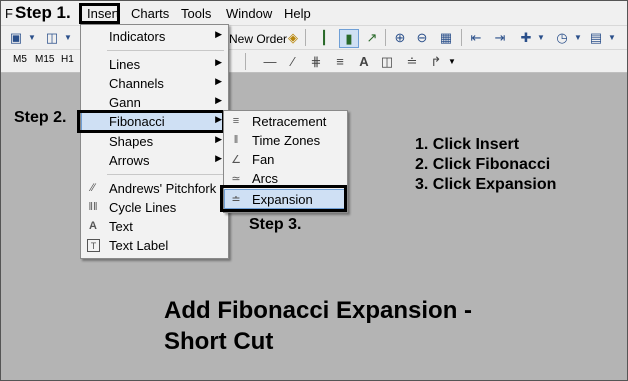 The image size is (628, 381). I want to click on arrows-dropdown-icon: ▼, so click(452, 61).